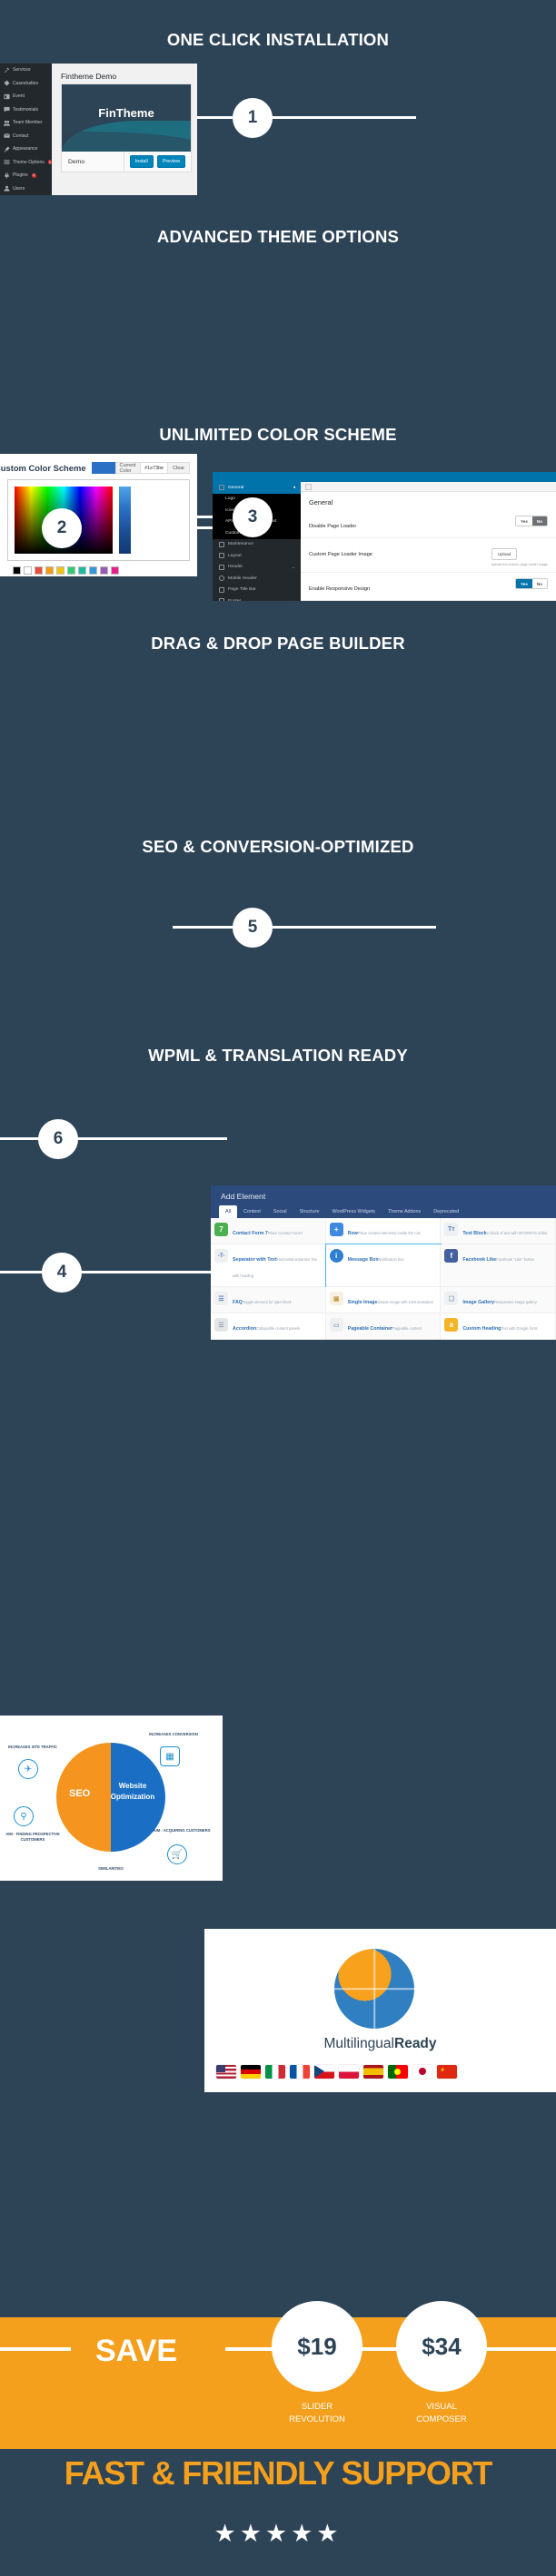 This screenshot has height=2576, width=556. Describe the element at coordinates (155, 468) in the screenshot. I see `hex-input: #1e73be` at that location.